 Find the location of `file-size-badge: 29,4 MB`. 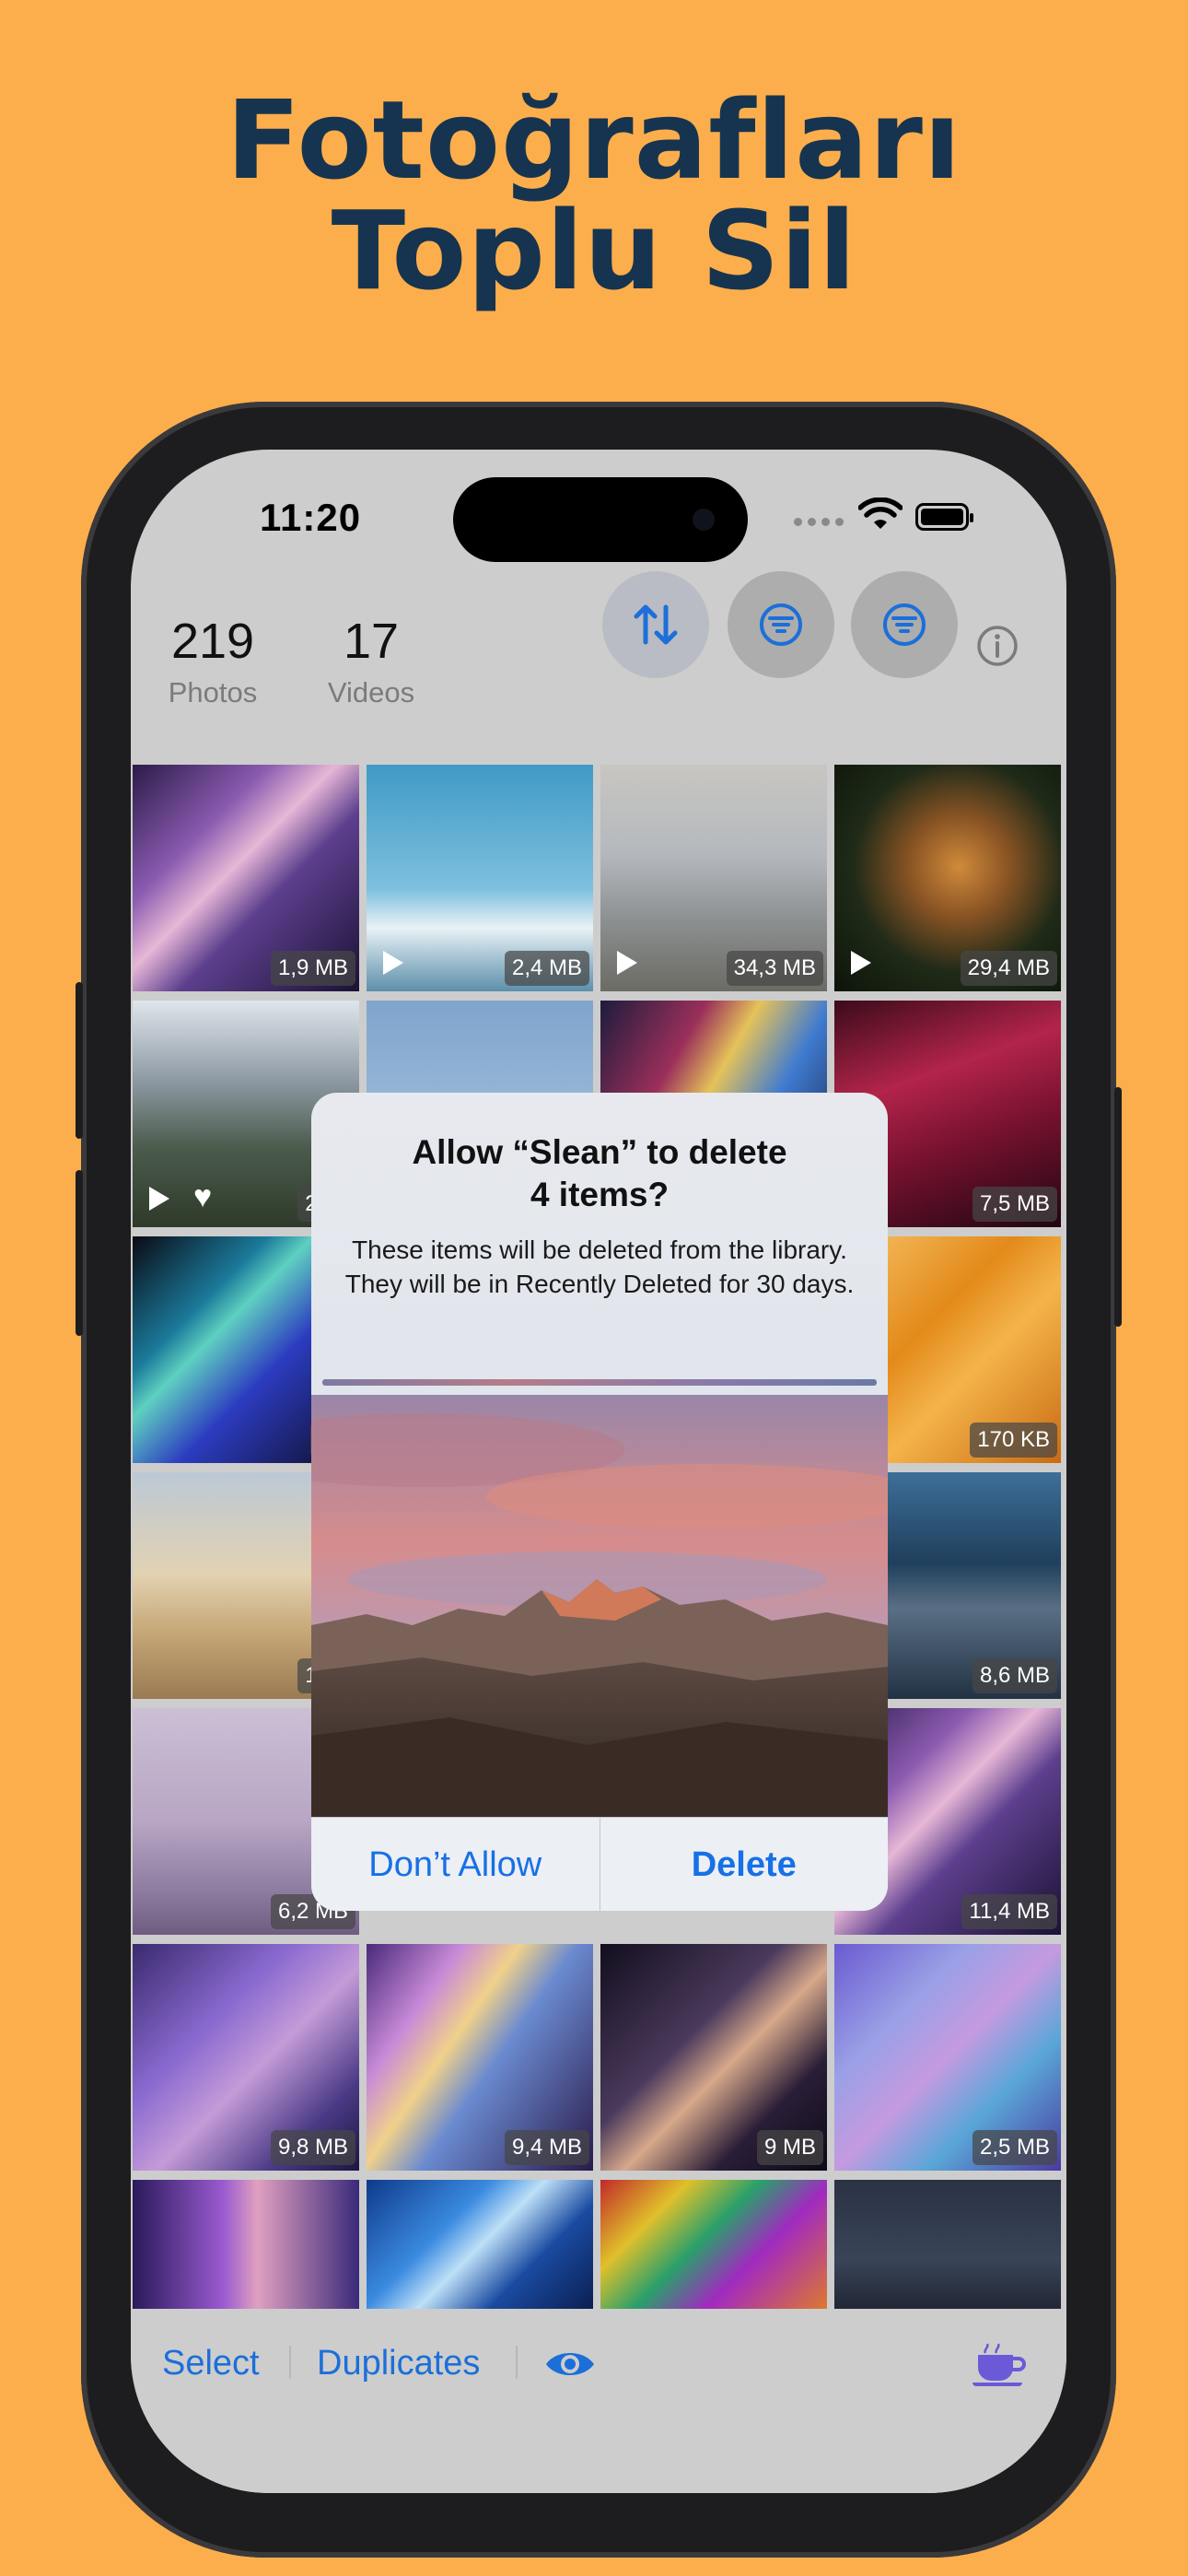

file-size-badge: 29,4 MB is located at coordinates (1008, 968).